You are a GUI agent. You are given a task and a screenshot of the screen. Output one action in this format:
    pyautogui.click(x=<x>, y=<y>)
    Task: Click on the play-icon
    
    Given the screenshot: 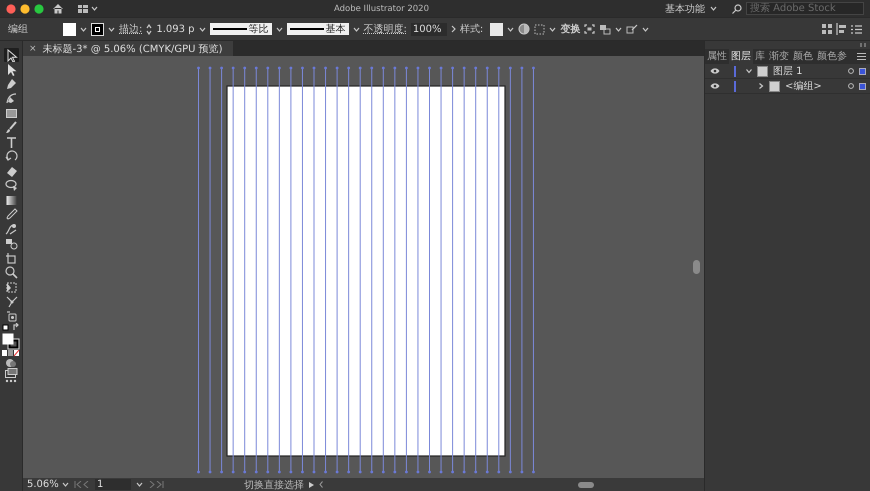 What is the action you would take?
    pyautogui.click(x=311, y=485)
    